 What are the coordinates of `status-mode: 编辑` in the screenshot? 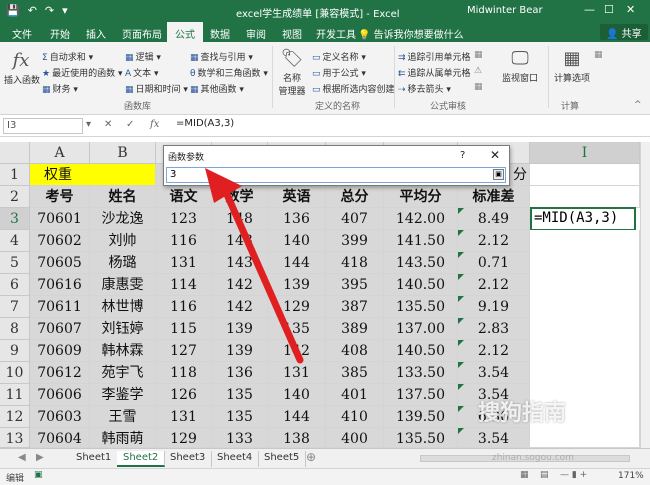 It's located at (15, 479).